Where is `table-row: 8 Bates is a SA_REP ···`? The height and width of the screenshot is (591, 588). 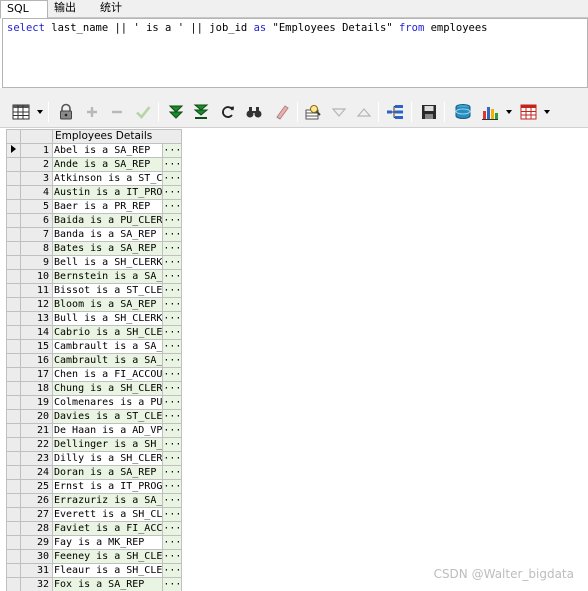 table-row: 8 Bates is a SA_REP ··· is located at coordinates (94, 248).